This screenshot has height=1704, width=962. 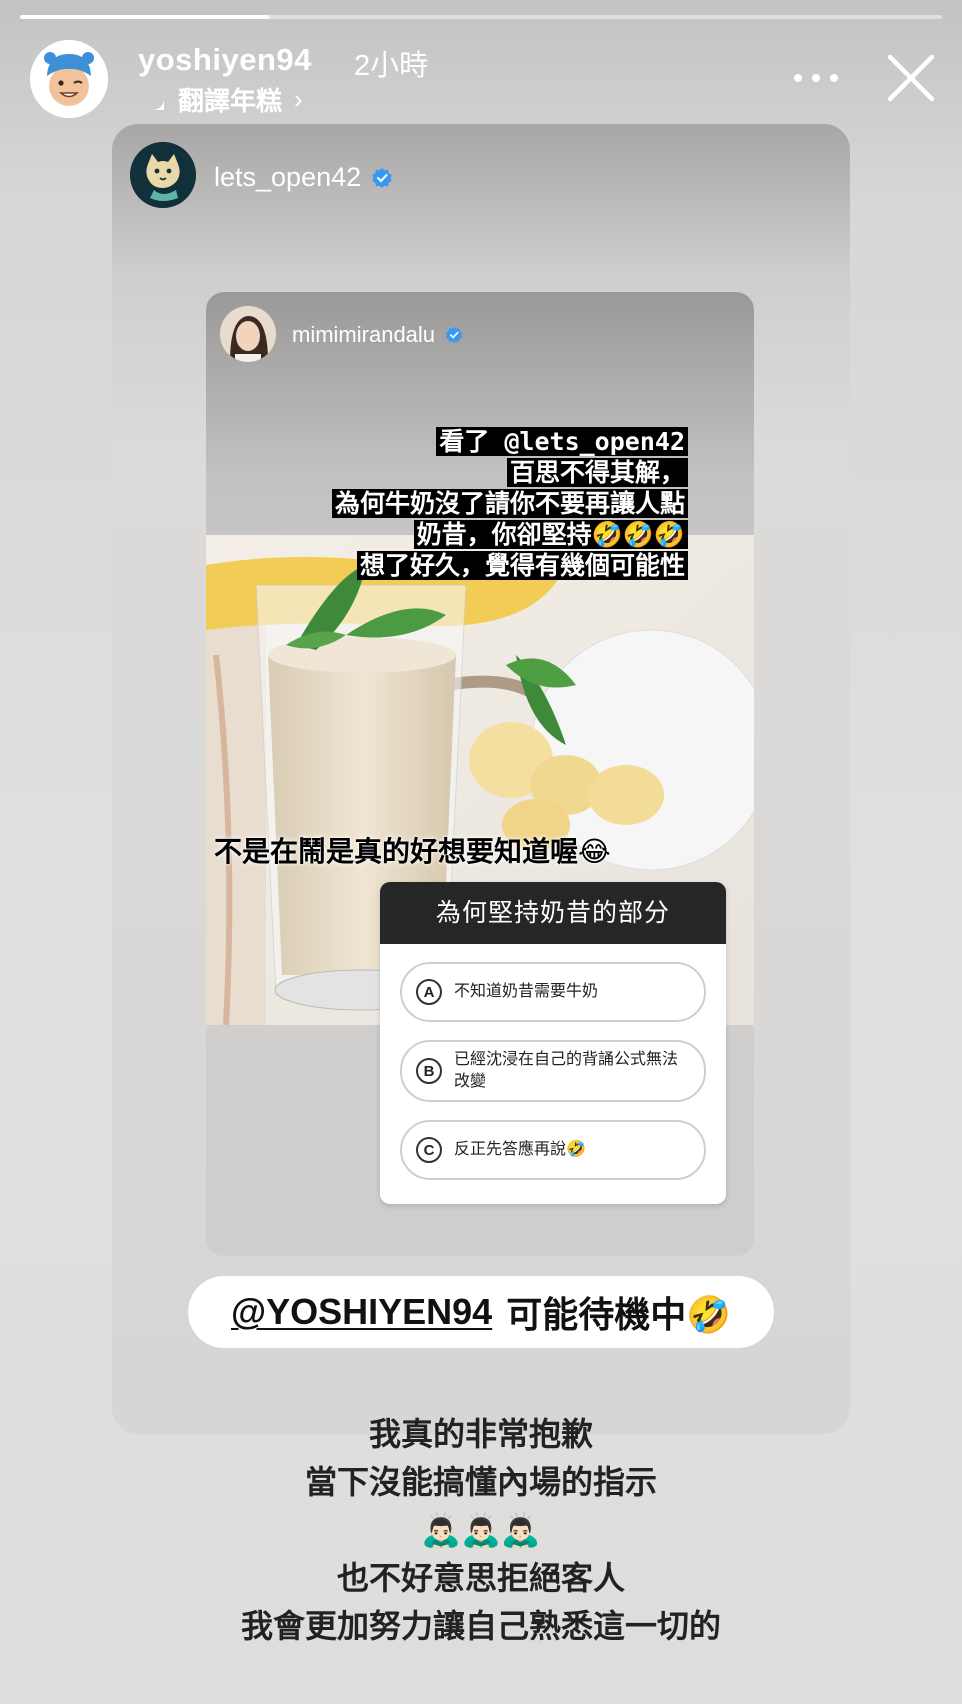 I want to click on inner-story-username-row: mimimirandalu, so click(x=377, y=335).